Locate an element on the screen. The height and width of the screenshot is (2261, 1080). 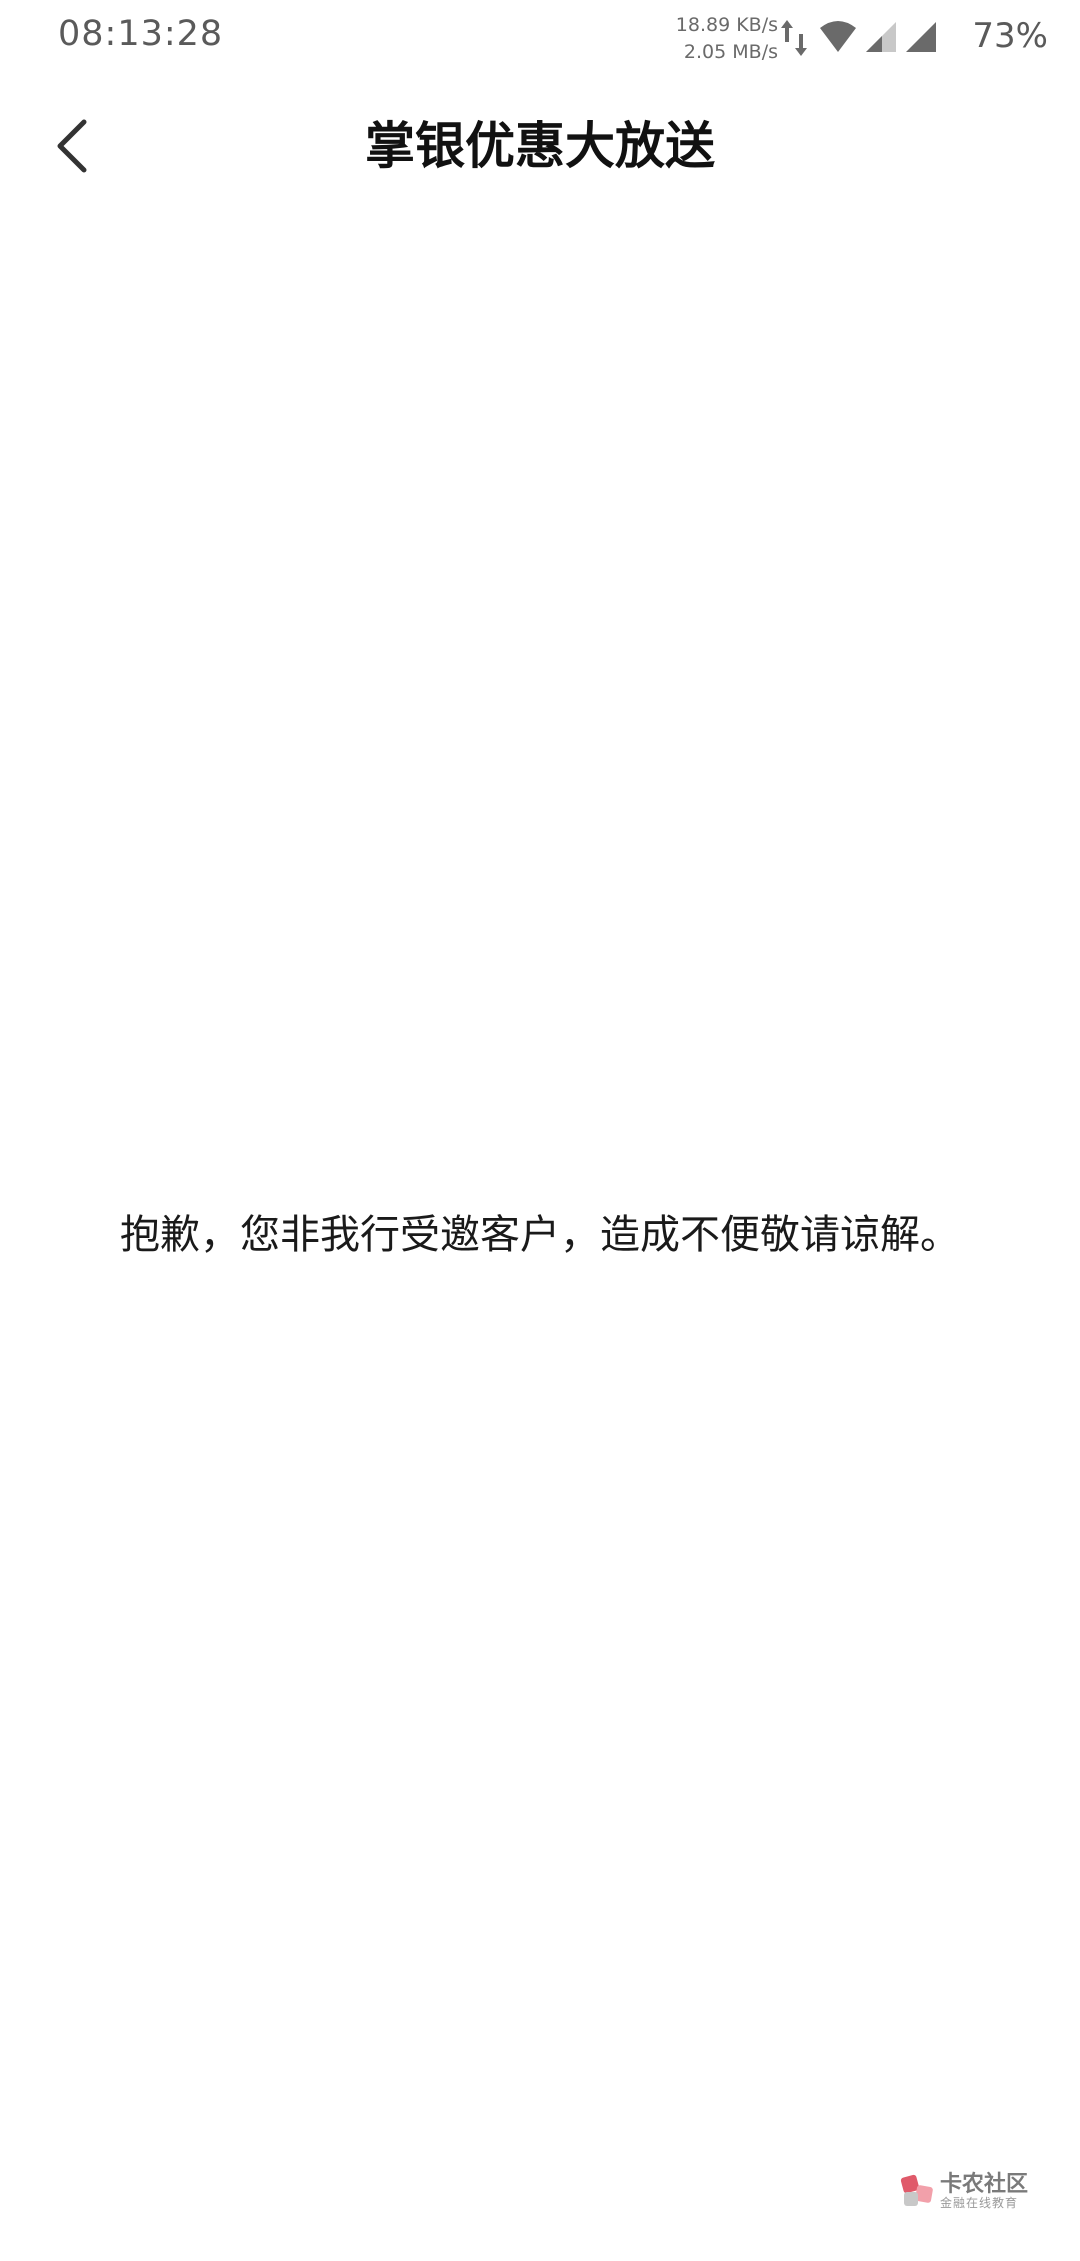
page-header: 掌银优惠大放送 is located at coordinates (540, 145).